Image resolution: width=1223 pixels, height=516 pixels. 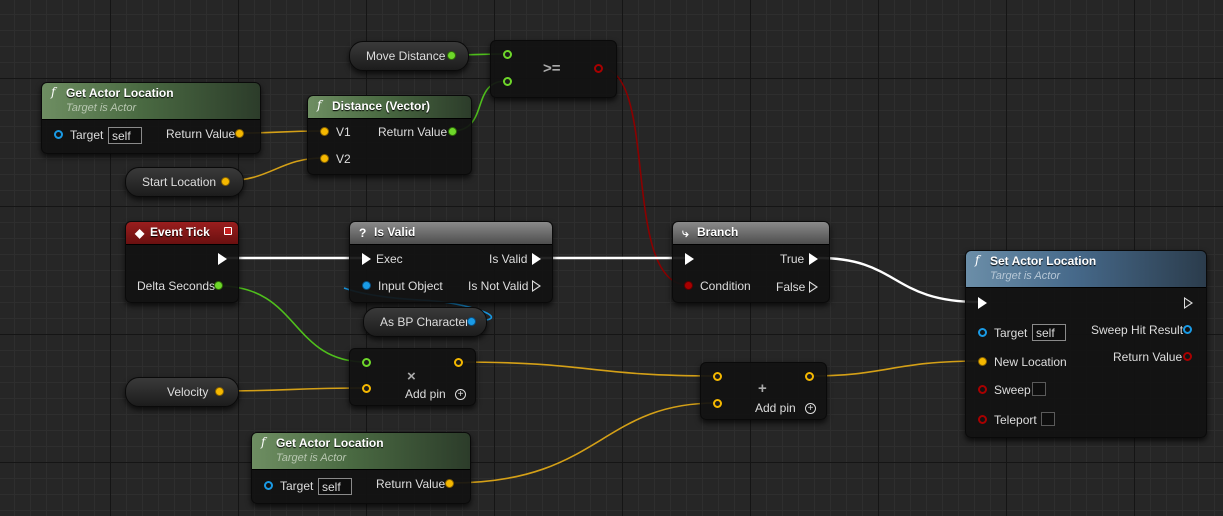 I want to click on new-location-pin, so click(x=982, y=361).